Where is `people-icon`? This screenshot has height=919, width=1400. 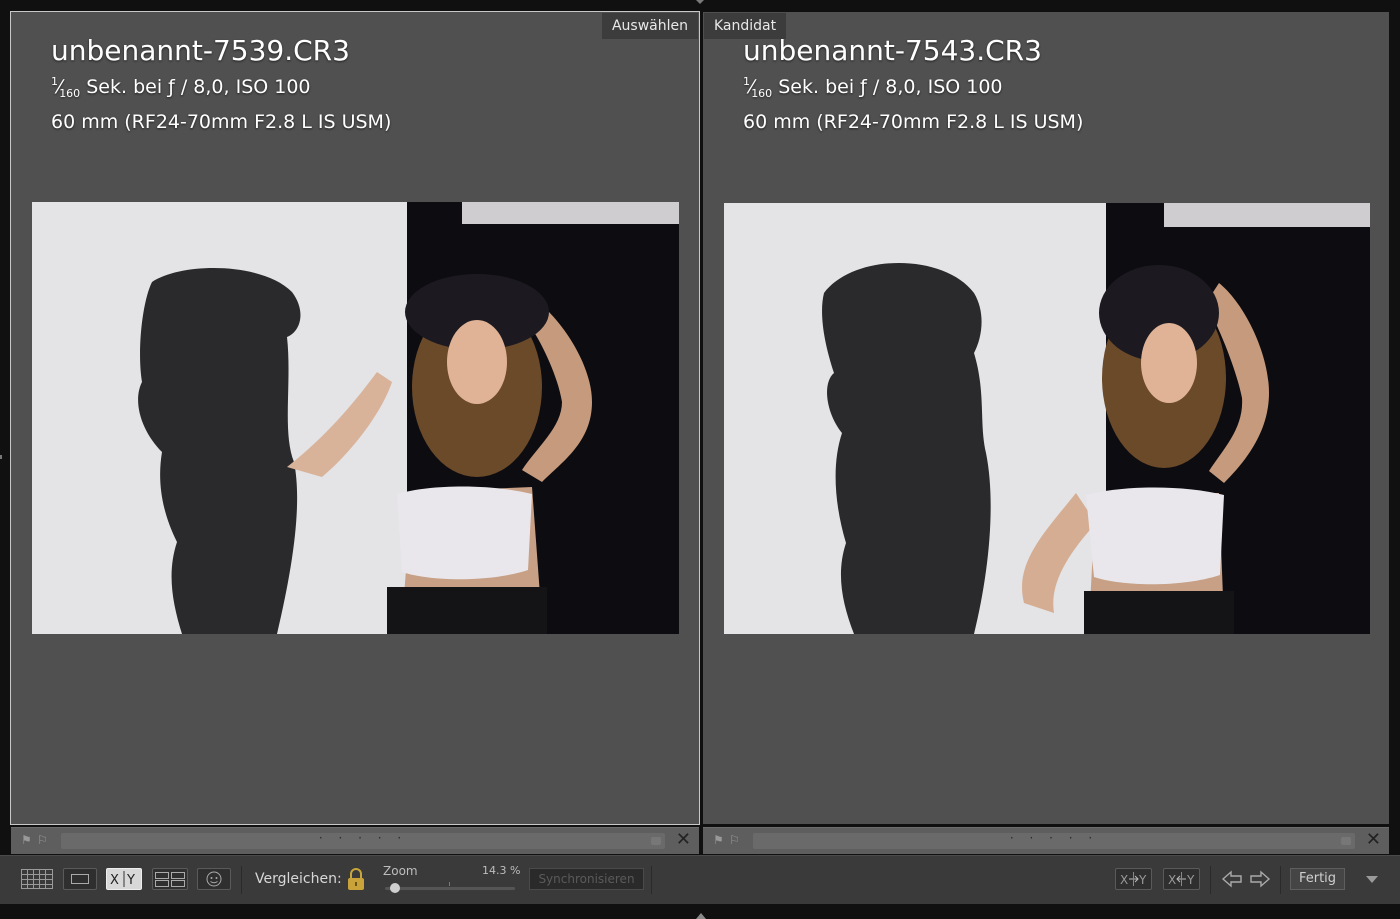
people-icon is located at coordinates (214, 879).